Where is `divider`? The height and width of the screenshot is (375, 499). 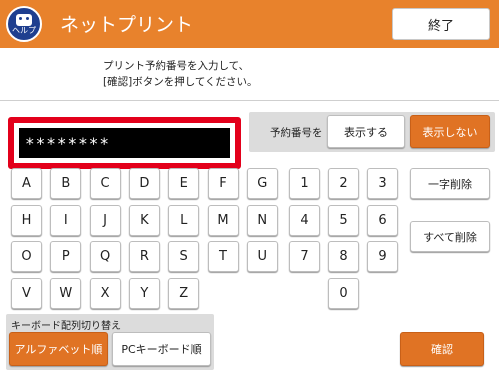
divider is located at coordinates (249, 100).